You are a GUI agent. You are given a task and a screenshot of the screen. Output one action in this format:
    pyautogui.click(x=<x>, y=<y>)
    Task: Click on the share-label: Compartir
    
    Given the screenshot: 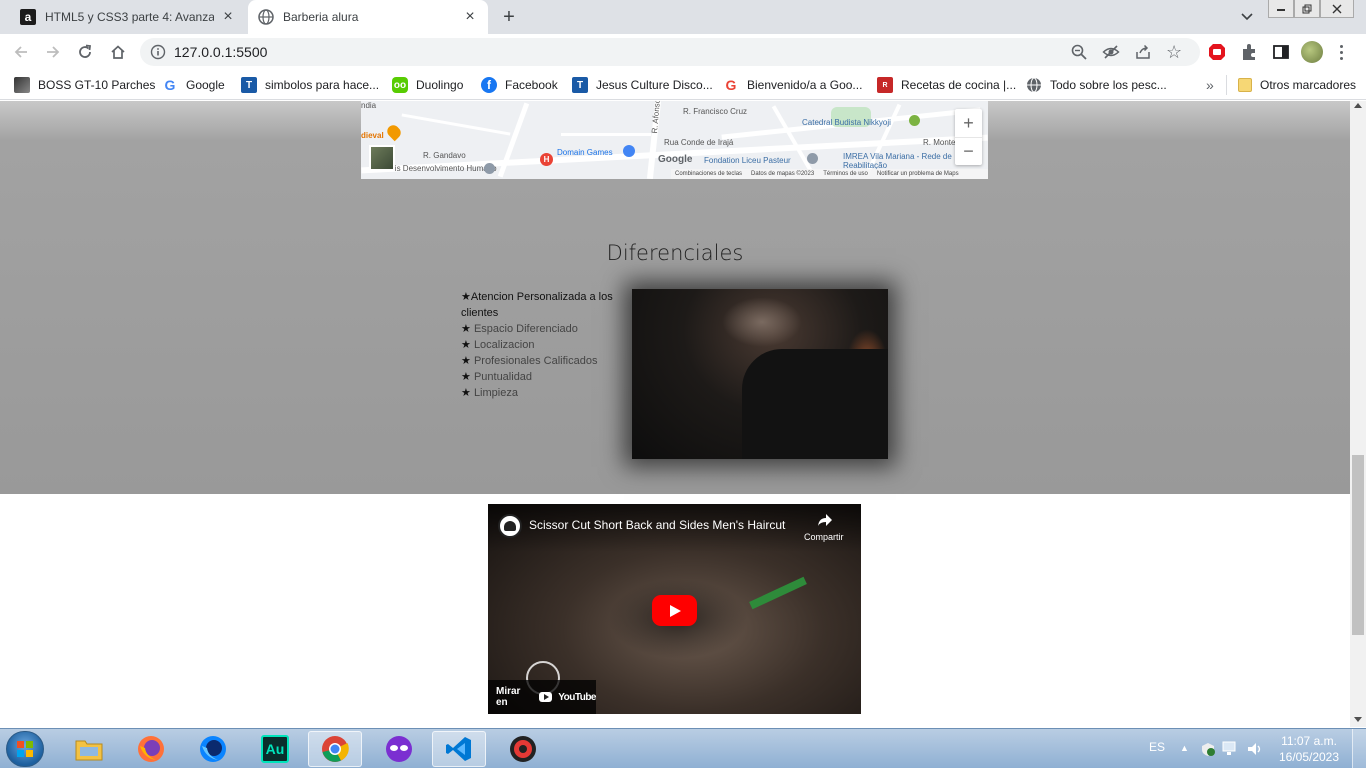 What is the action you would take?
    pyautogui.click(x=824, y=537)
    